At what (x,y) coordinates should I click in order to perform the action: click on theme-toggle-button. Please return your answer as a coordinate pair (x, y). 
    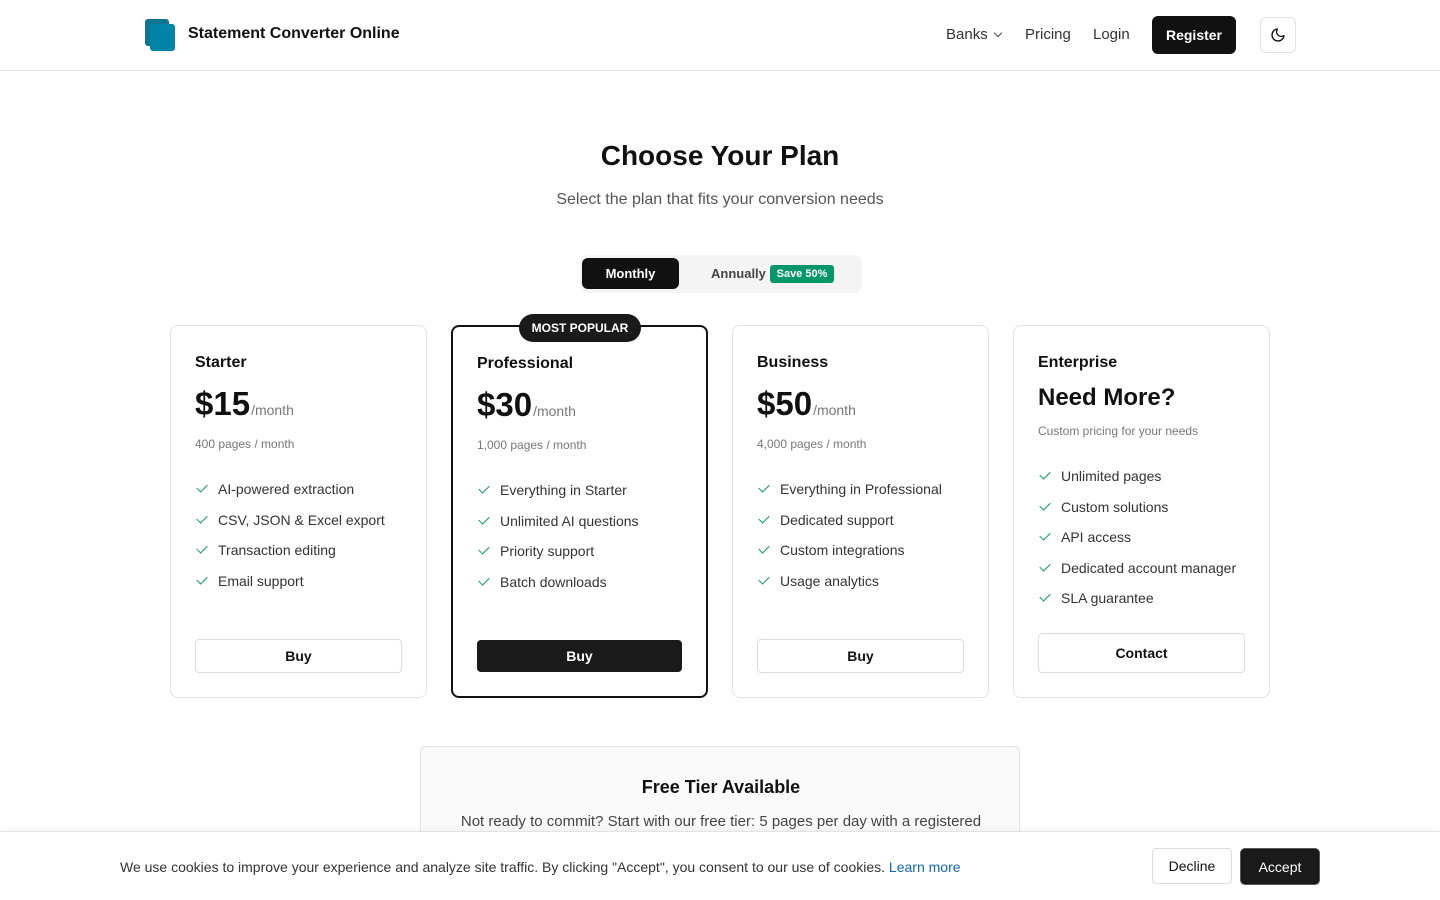
    Looking at the image, I should click on (1278, 35).